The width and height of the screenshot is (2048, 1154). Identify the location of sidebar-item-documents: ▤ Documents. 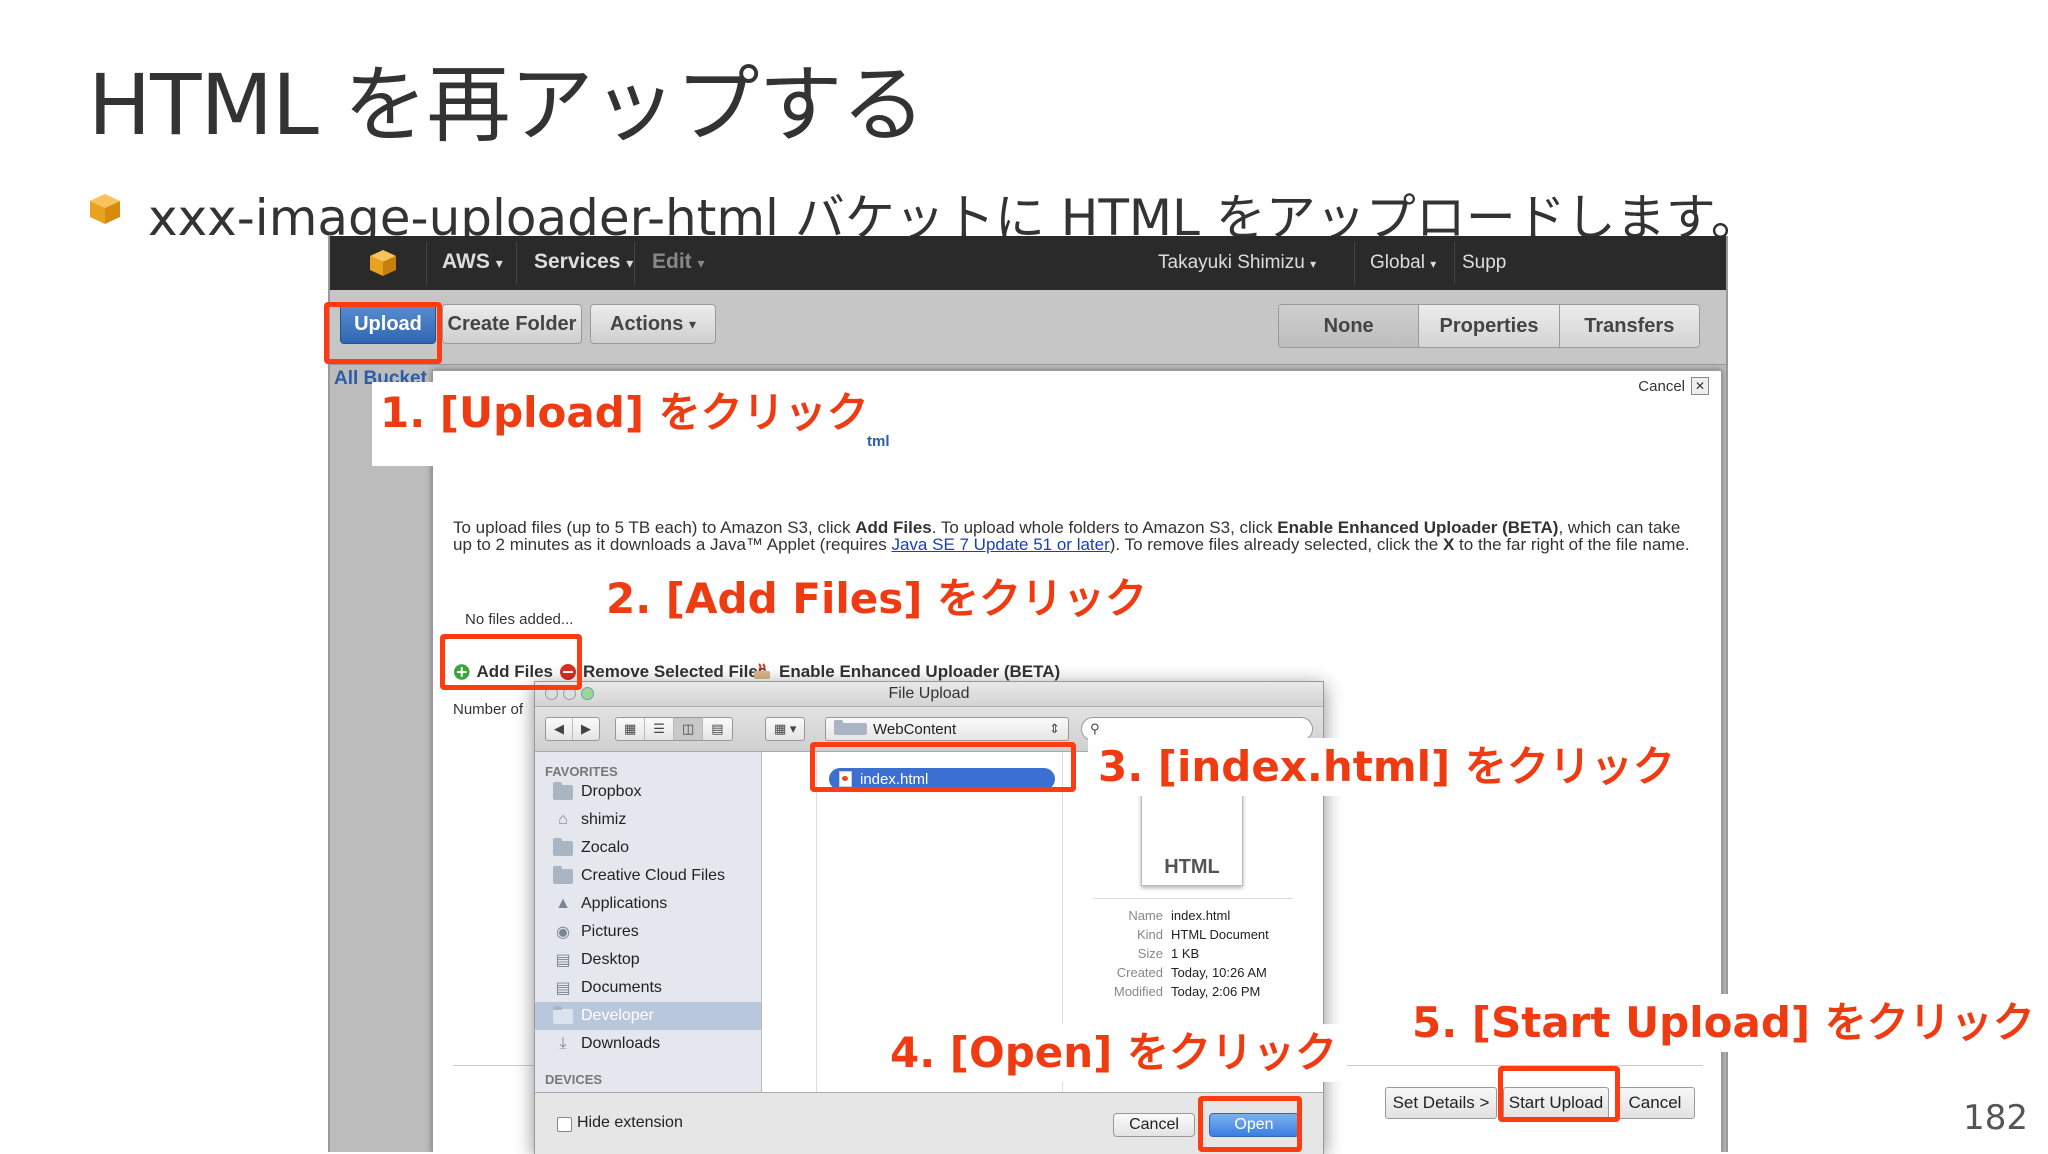
(648, 988).